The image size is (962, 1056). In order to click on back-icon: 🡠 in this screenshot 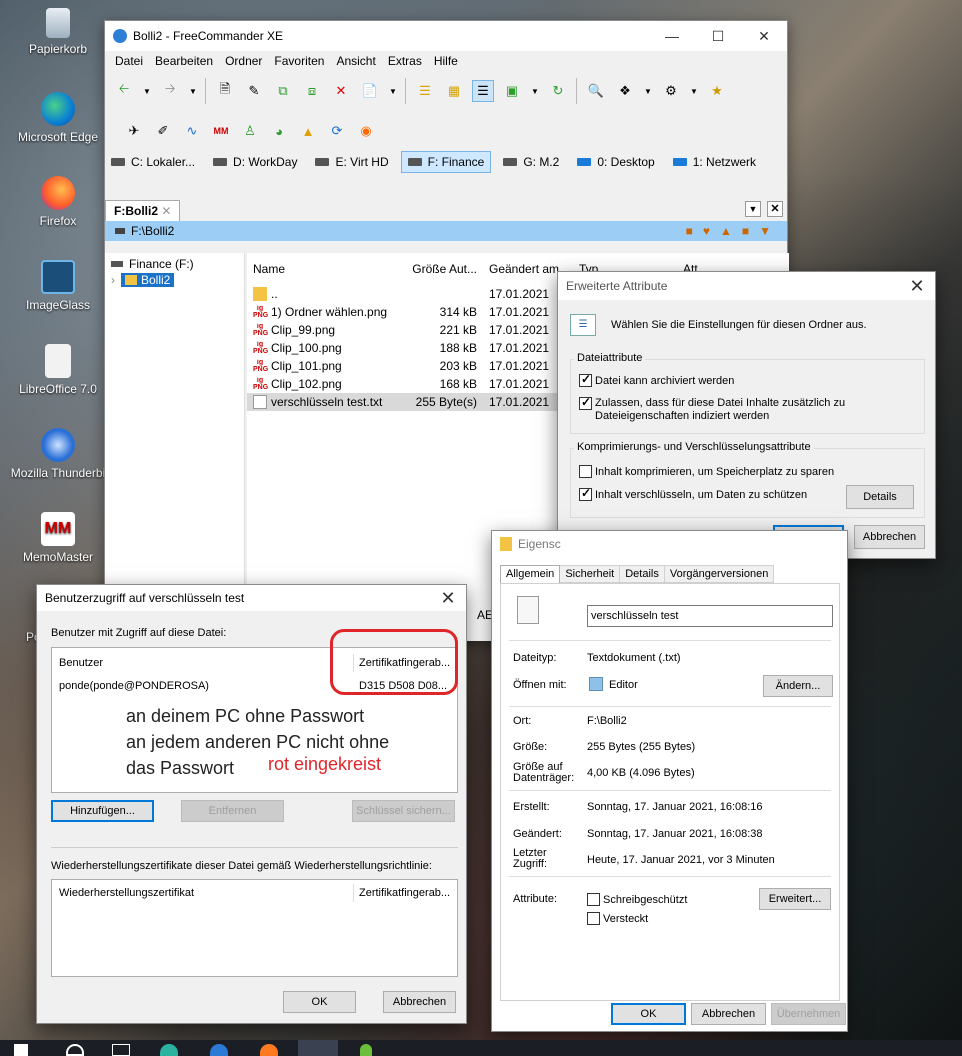, I will do `click(124, 91)`.